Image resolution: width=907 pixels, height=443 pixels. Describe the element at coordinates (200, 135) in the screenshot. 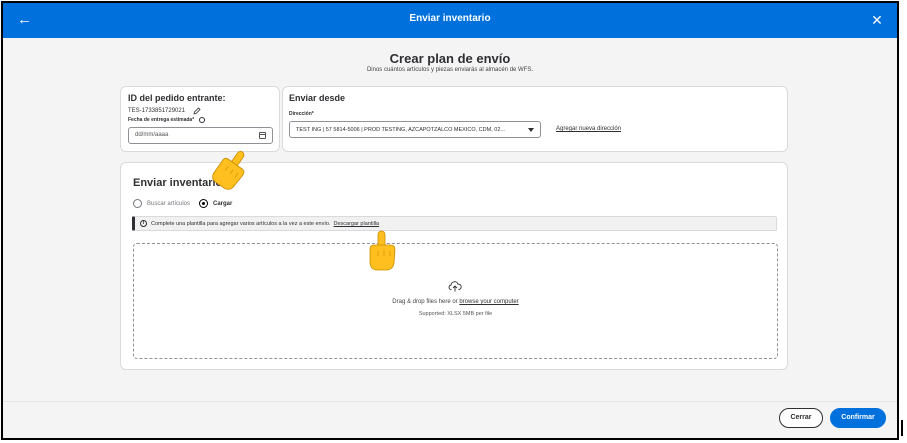

I see `delivery-date-input: dd/mm/aaaa` at that location.